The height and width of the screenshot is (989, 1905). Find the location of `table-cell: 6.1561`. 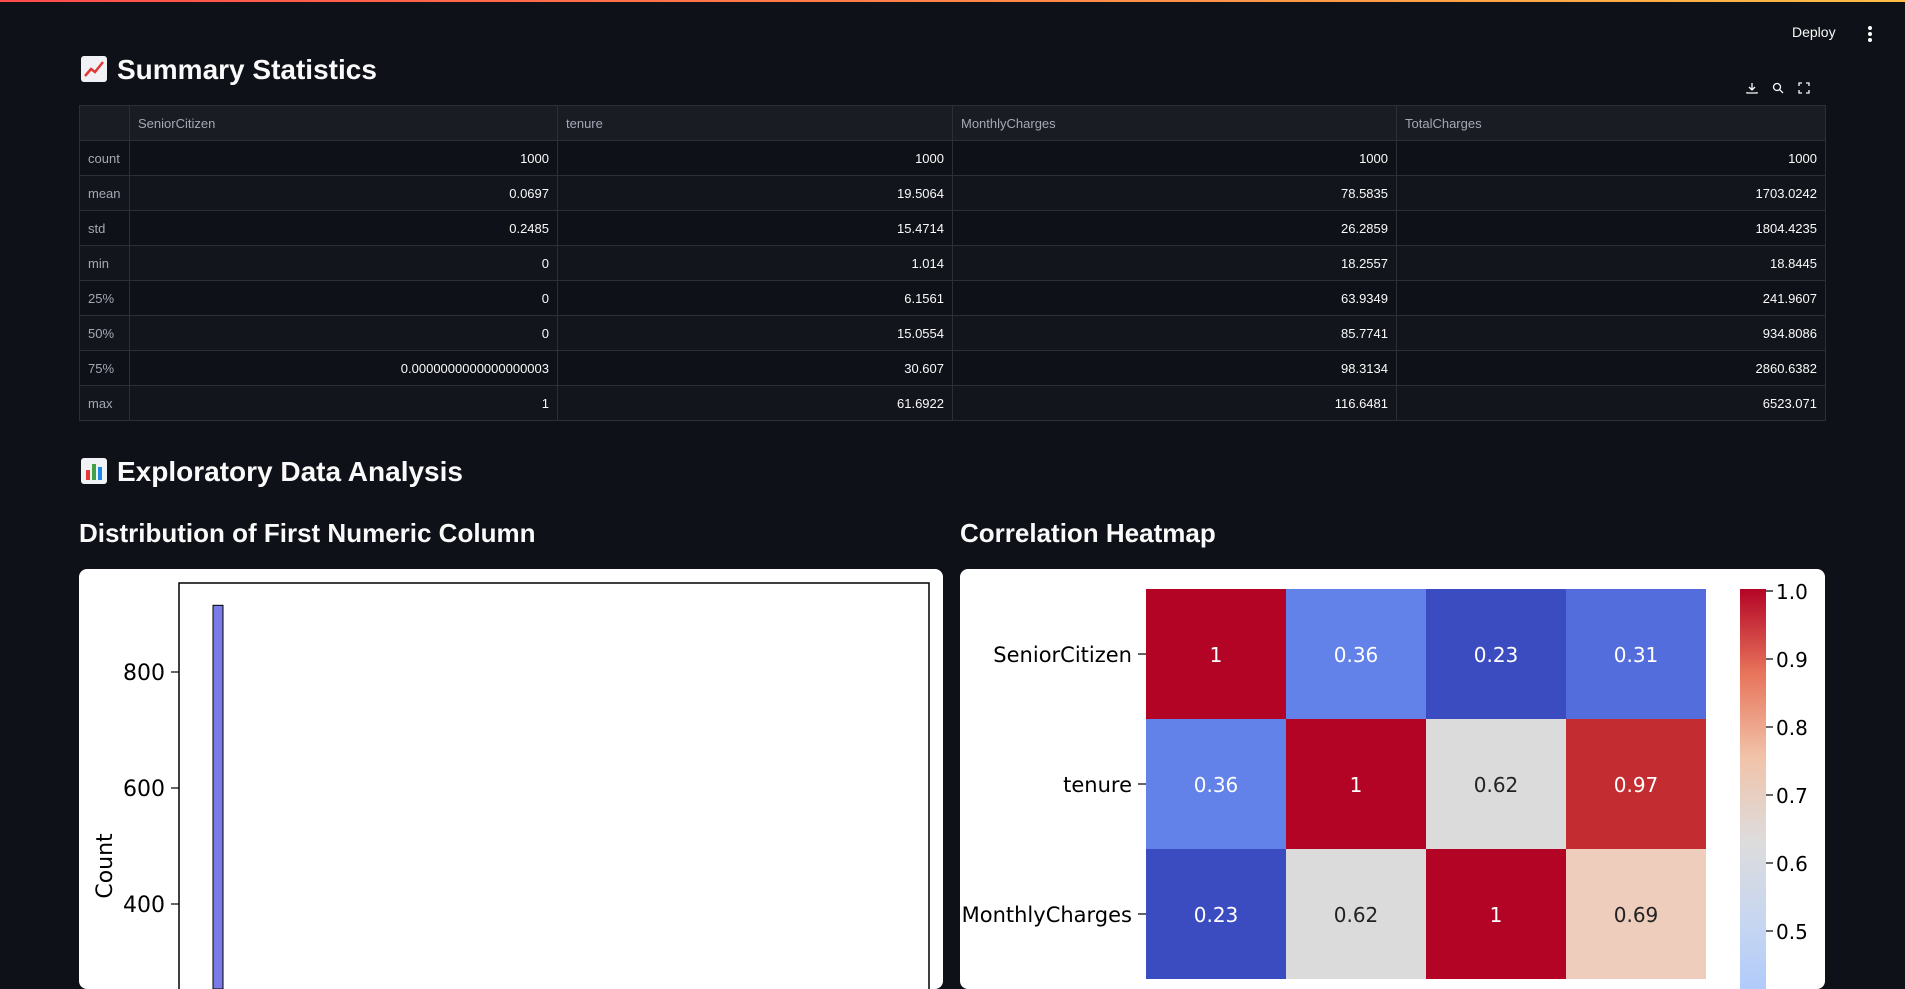

table-cell: 6.1561 is located at coordinates (755, 298).